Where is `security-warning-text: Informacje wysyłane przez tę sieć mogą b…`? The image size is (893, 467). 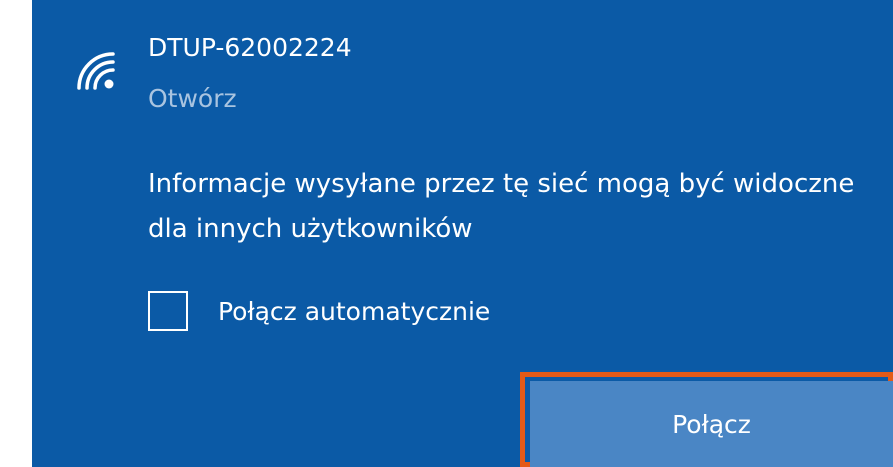 security-warning-text: Informacje wysyłane przez tę sieć mogą b… is located at coordinates (501, 206).